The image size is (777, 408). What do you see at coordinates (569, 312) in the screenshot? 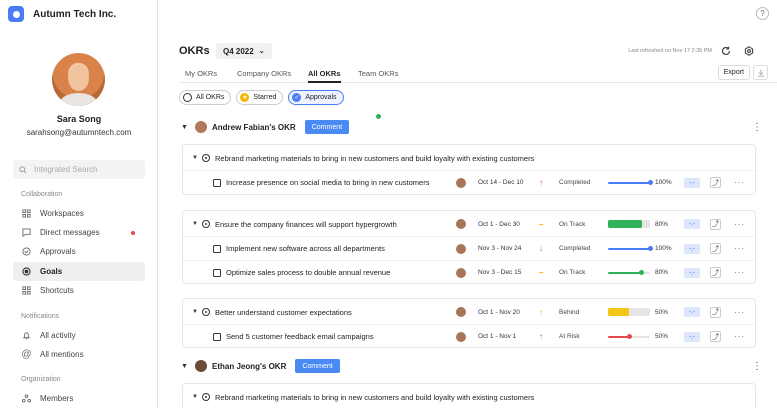
I see `status-text: Behind` at bounding box center [569, 312].